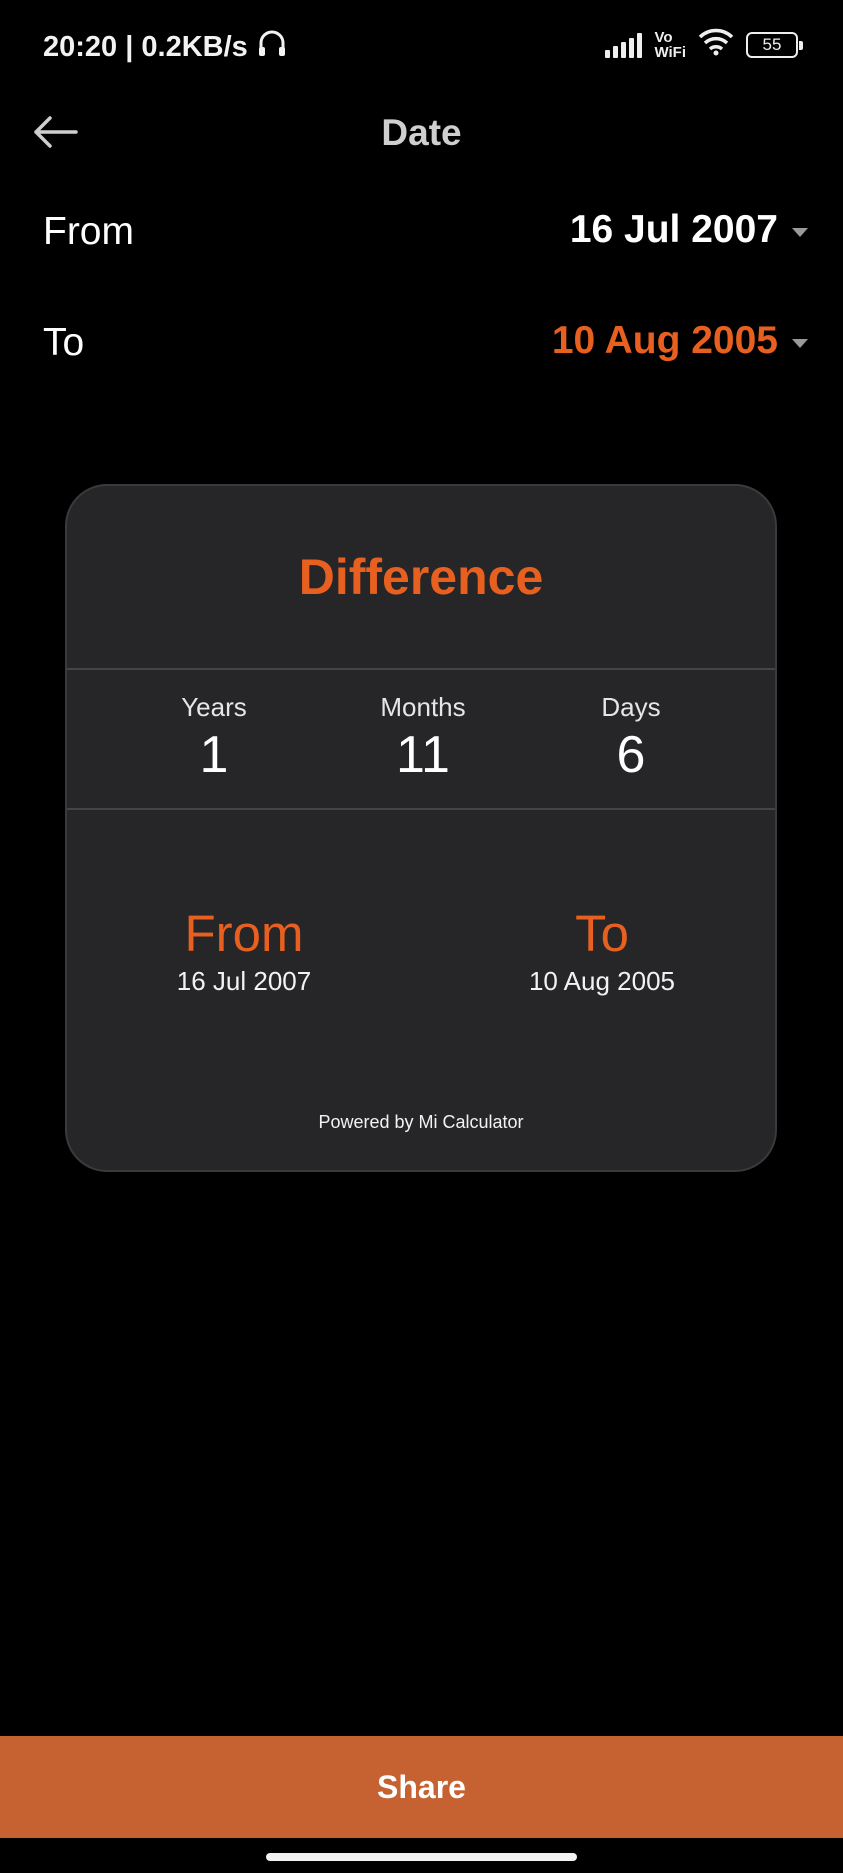 Image resolution: width=843 pixels, height=1873 pixels. I want to click on days-stat: Days 6, so click(631, 738).